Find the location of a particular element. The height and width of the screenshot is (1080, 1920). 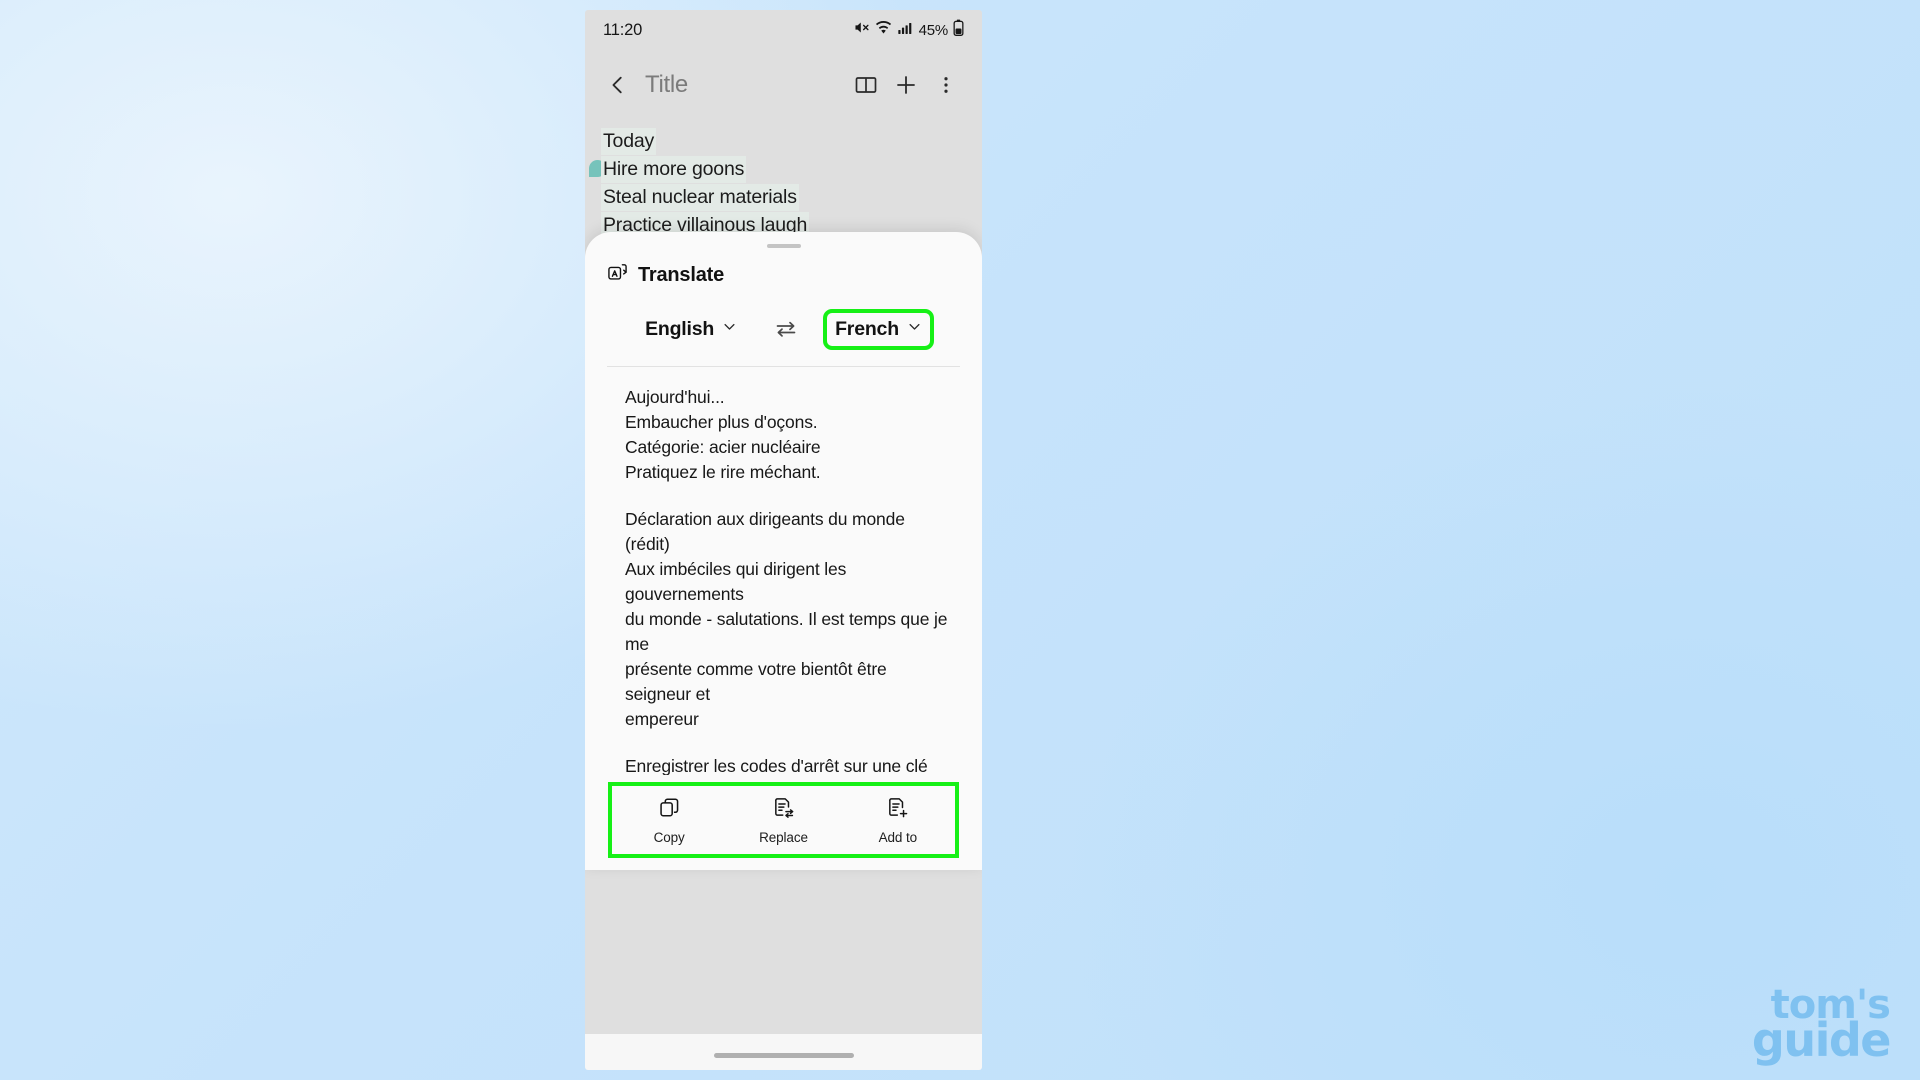

note-title: Title is located at coordinates (666, 85).